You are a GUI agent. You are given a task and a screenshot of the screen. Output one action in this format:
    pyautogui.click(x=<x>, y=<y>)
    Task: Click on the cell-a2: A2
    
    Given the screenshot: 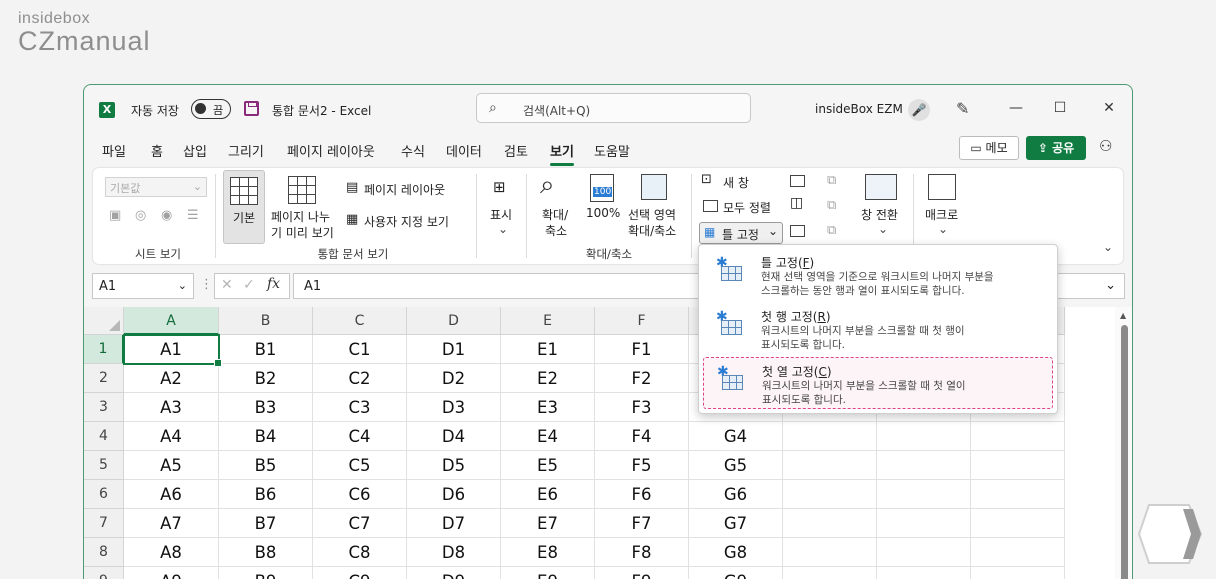 What is the action you would take?
    pyautogui.click(x=171, y=378)
    